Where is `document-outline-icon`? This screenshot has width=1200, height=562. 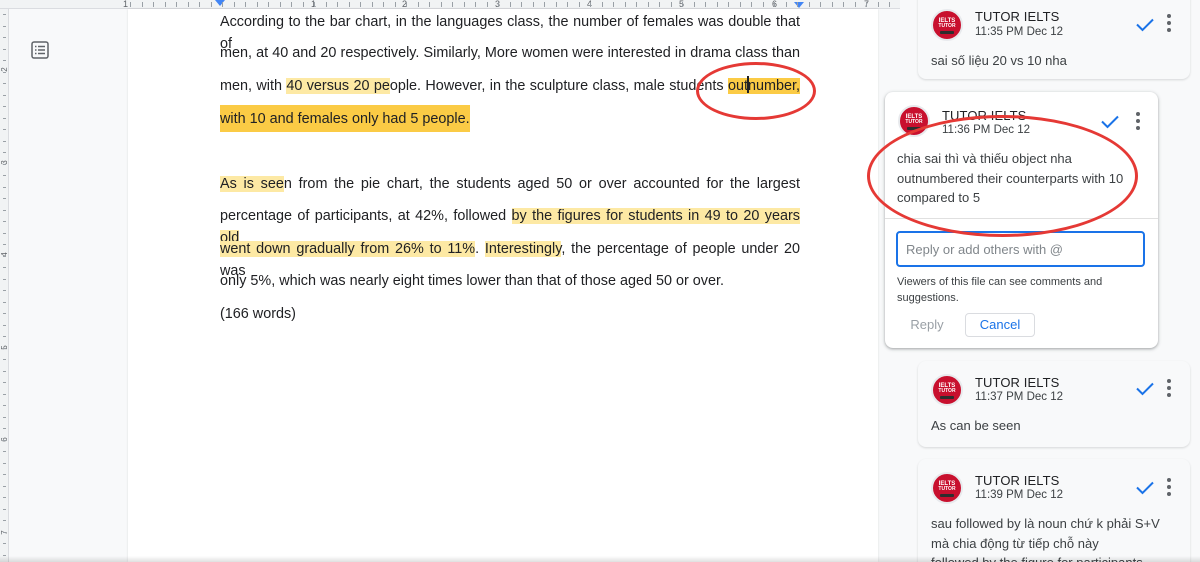 document-outline-icon is located at coordinates (40, 50).